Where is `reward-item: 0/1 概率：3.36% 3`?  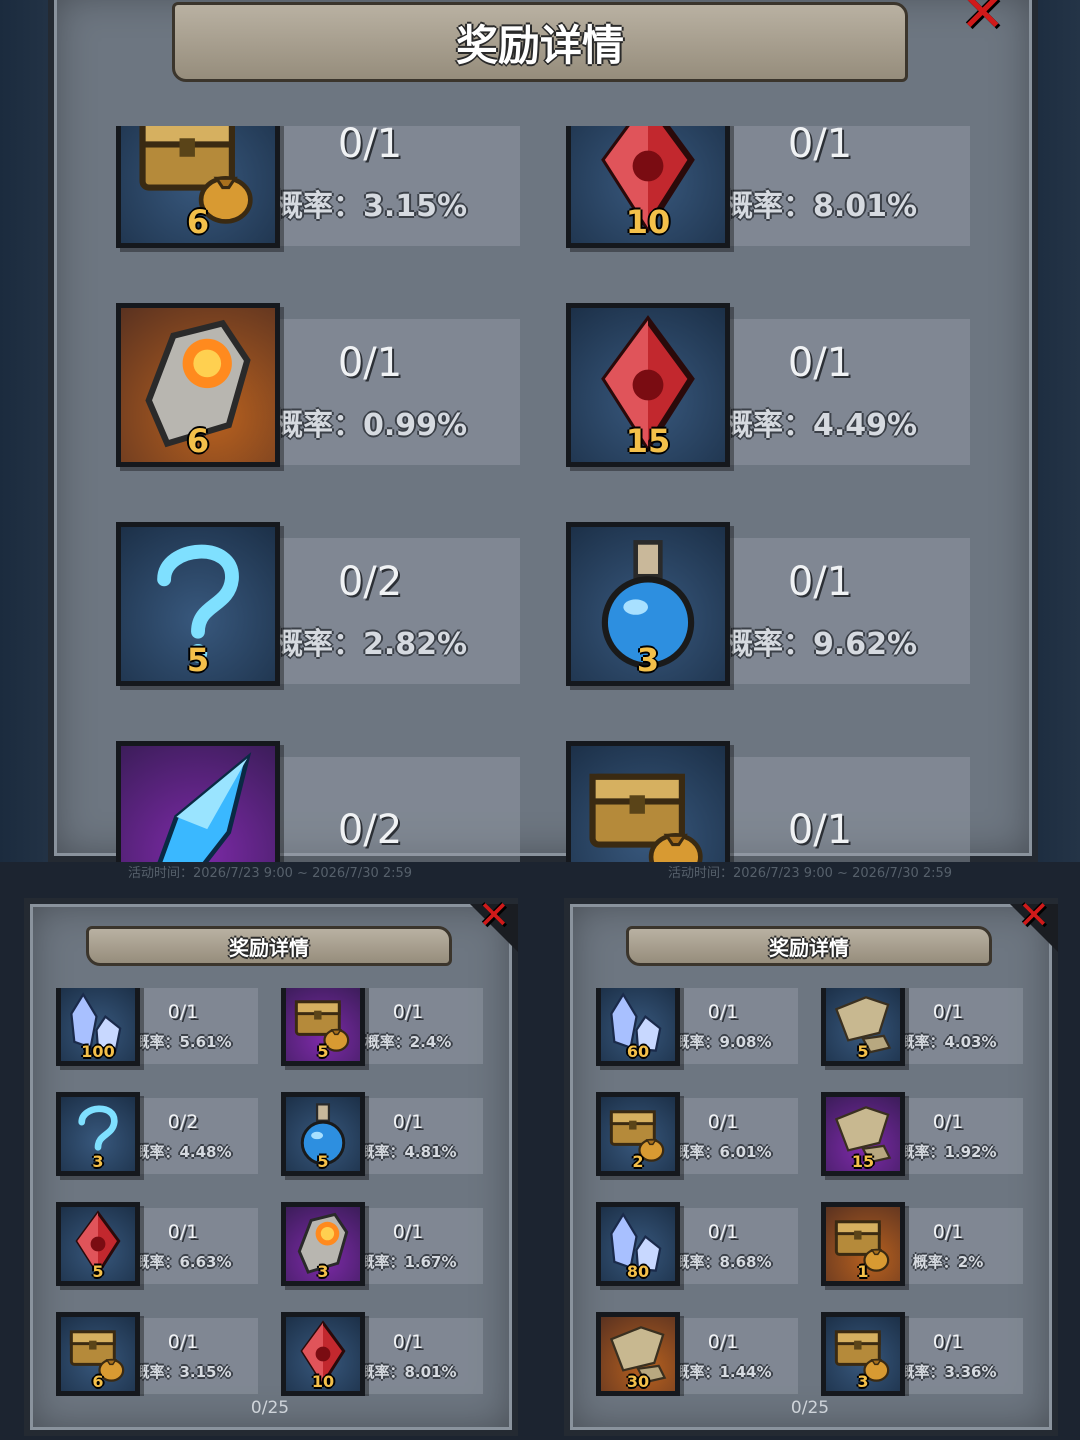 reward-item: 0/1 概率：3.36% 3 is located at coordinates (925, 1354).